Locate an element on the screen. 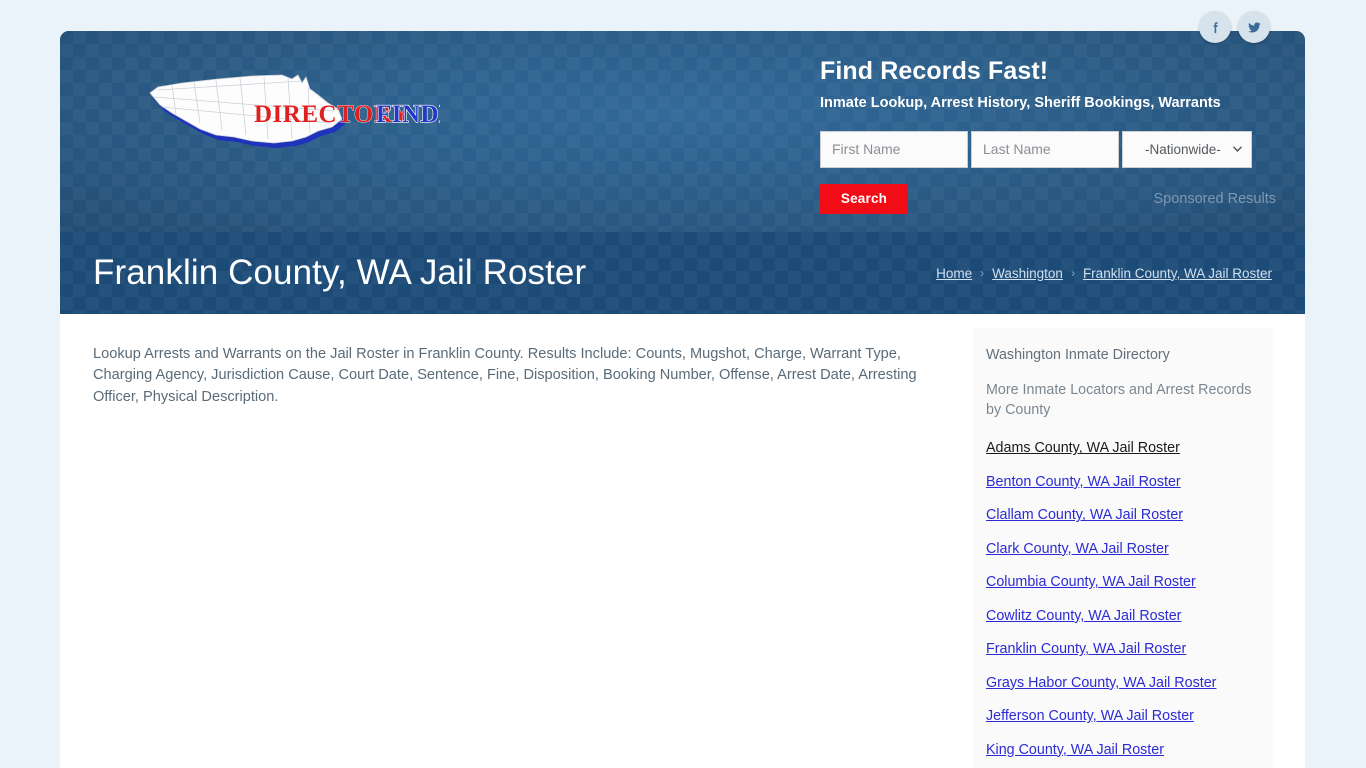 Image resolution: width=1366 pixels, height=768 pixels. first-name-input is located at coordinates (894, 149).